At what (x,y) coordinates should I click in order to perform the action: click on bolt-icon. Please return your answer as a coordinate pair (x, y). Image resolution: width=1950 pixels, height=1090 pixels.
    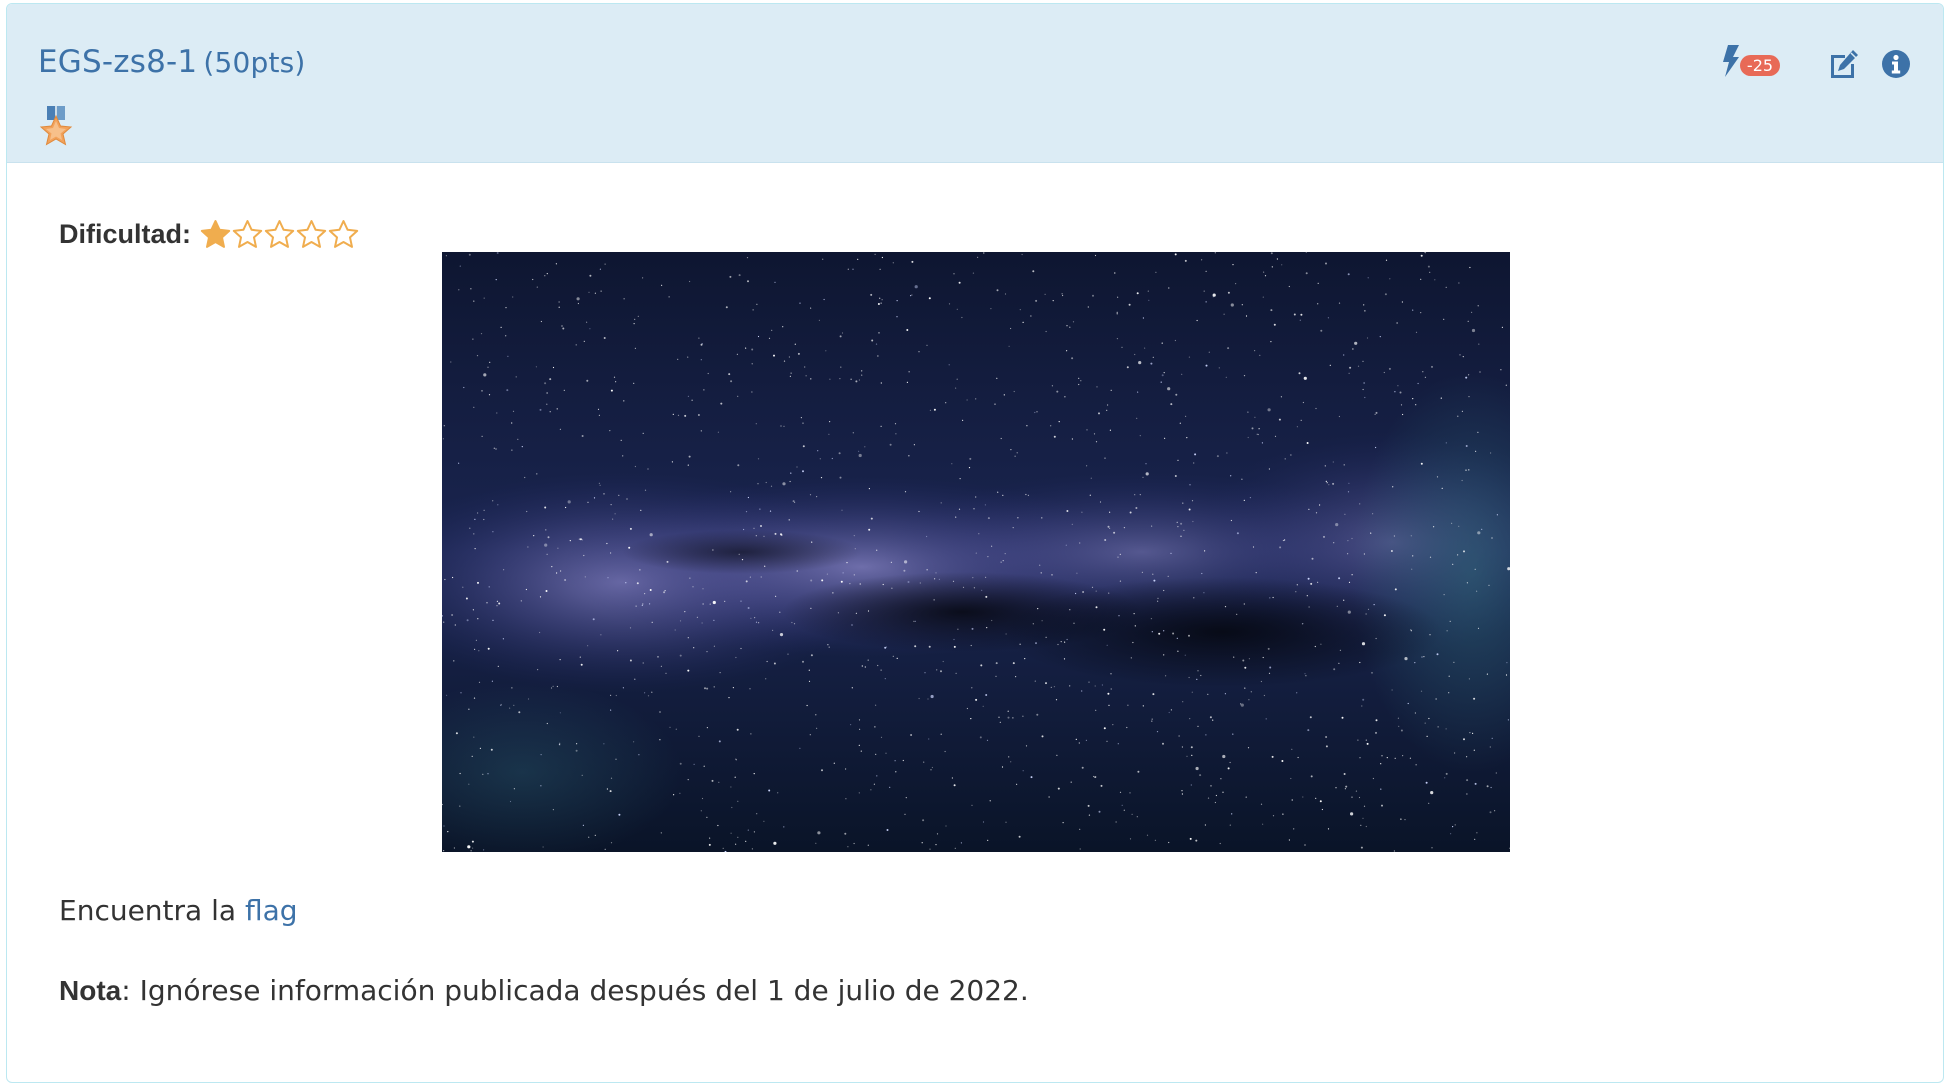
    Looking at the image, I should click on (1731, 61).